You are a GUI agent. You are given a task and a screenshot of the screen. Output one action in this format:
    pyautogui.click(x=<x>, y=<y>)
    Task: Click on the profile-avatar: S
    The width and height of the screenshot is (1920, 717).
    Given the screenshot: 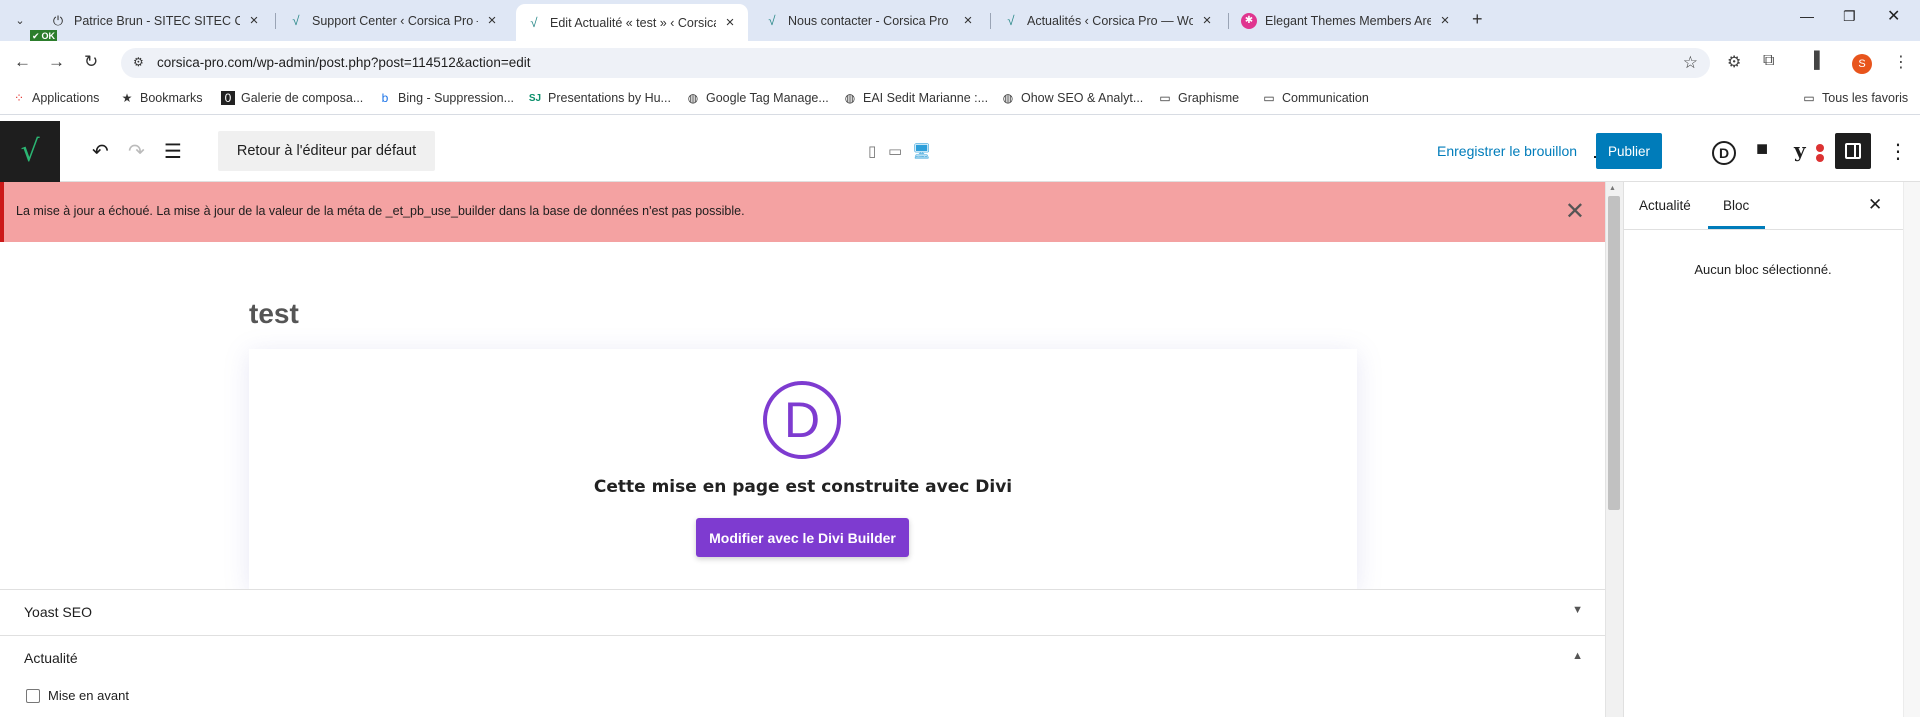 What is the action you would take?
    pyautogui.click(x=1862, y=64)
    